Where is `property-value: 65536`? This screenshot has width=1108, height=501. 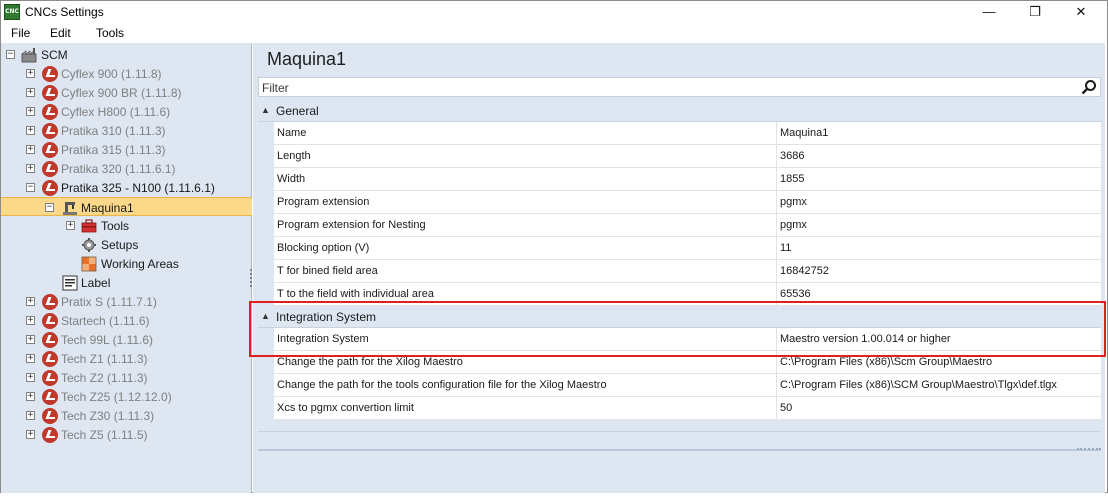 property-value: 65536 is located at coordinates (795, 294).